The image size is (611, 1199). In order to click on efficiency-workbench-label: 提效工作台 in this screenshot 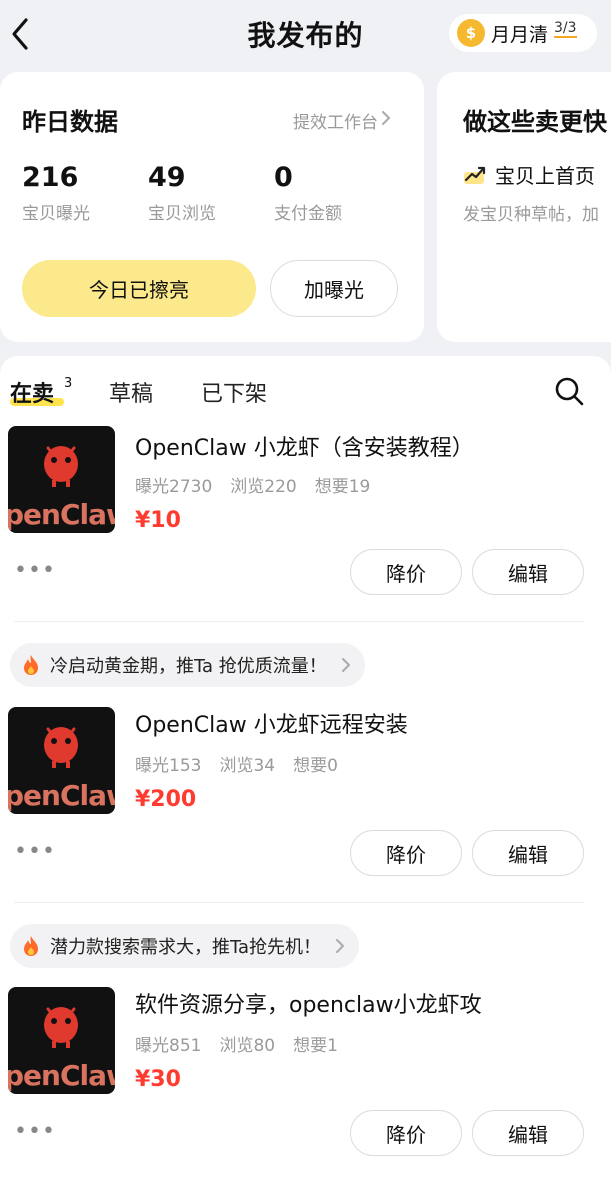, I will do `click(335, 123)`.